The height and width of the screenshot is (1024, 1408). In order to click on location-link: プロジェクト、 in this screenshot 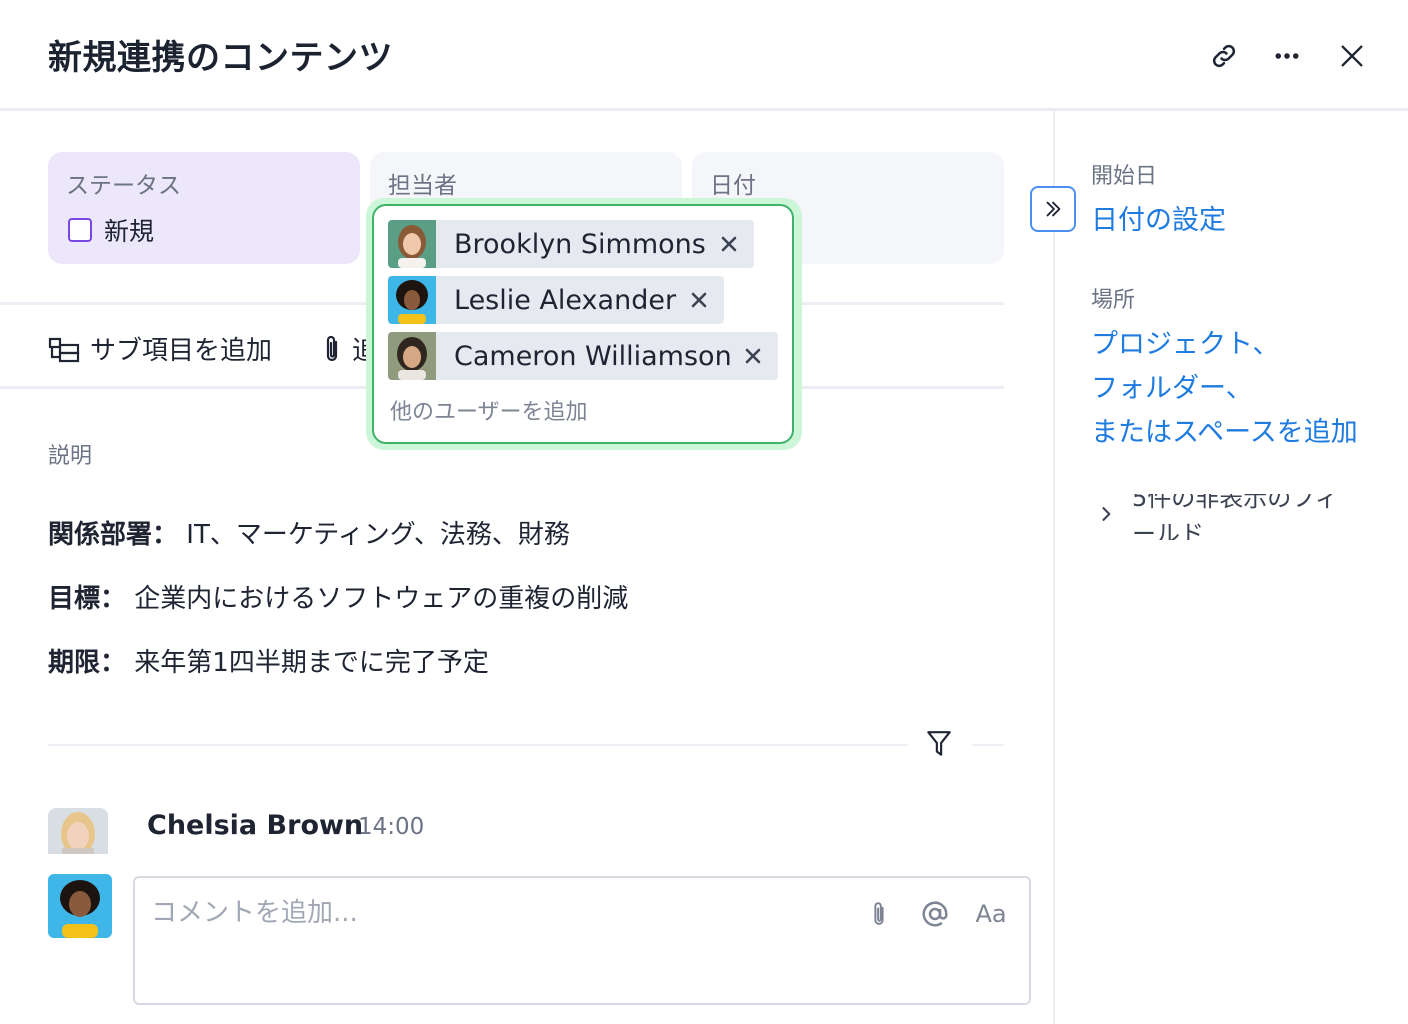, I will do `click(1185, 341)`.